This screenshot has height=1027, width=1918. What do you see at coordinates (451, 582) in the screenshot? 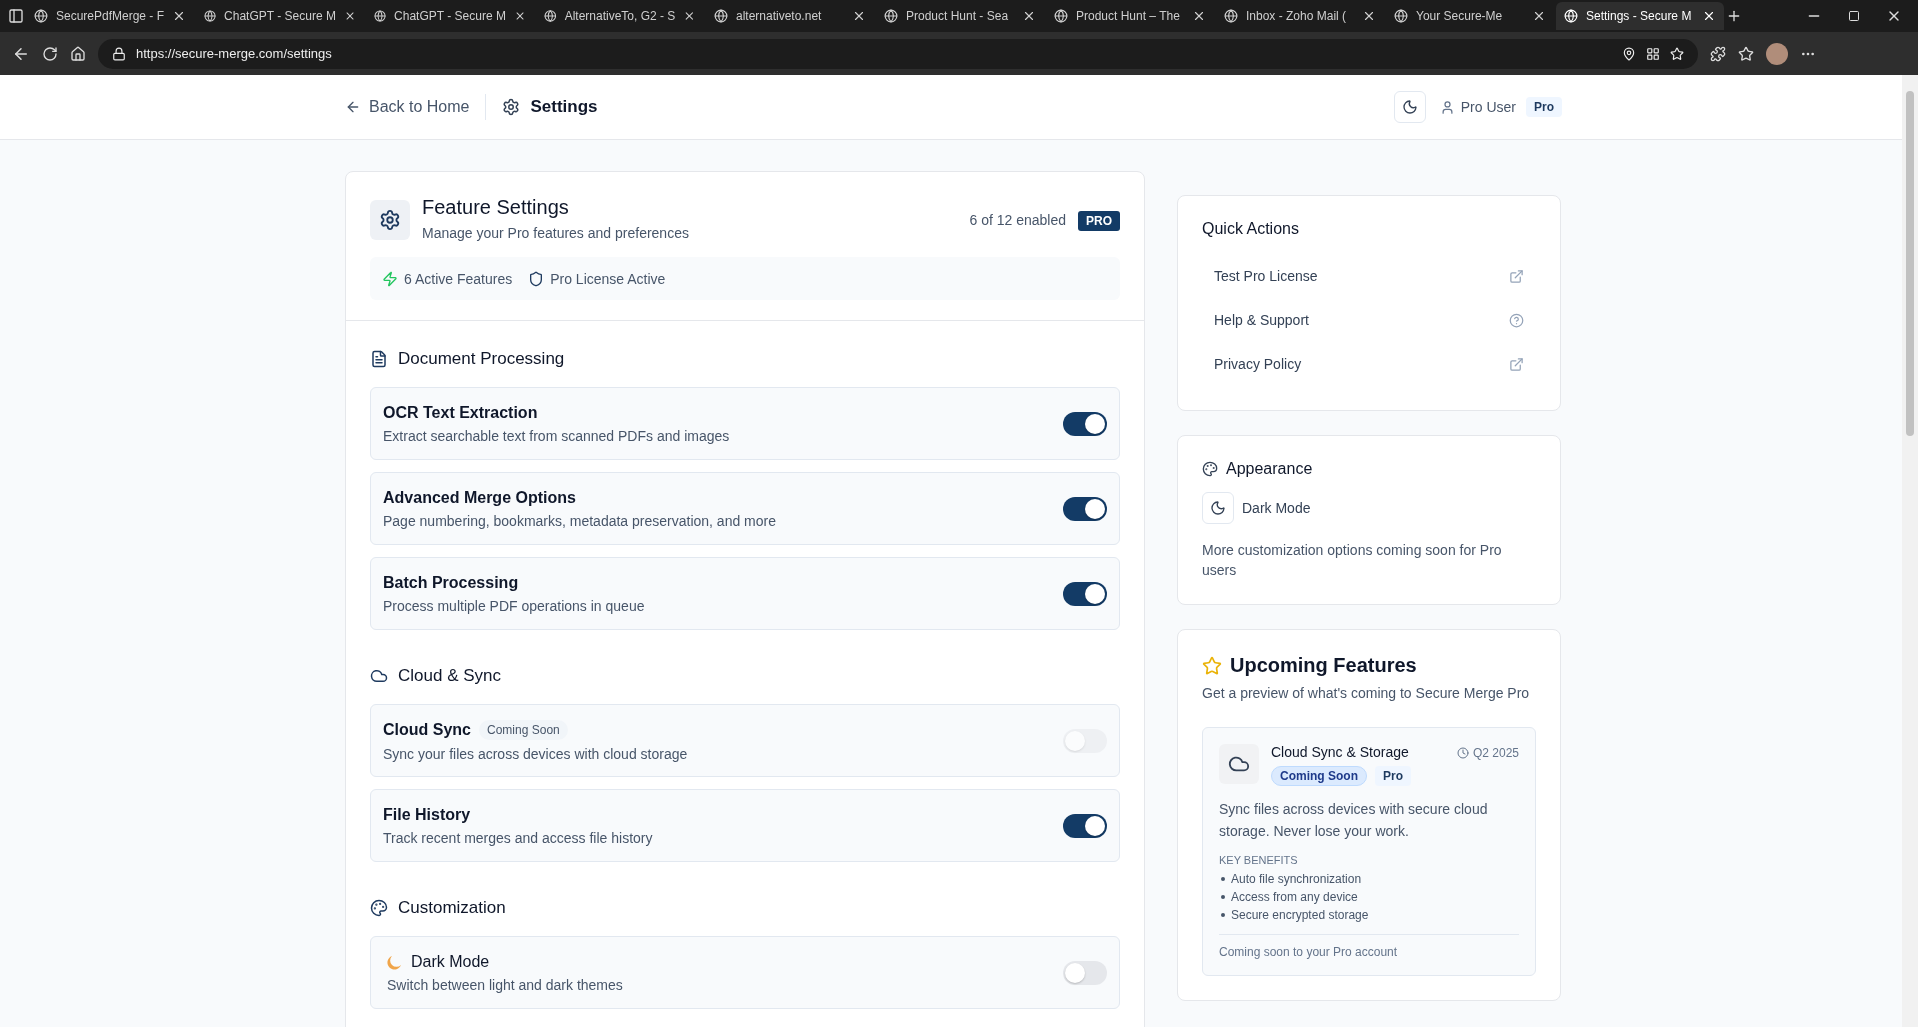
I see `setting-title: Batch Processing` at bounding box center [451, 582].